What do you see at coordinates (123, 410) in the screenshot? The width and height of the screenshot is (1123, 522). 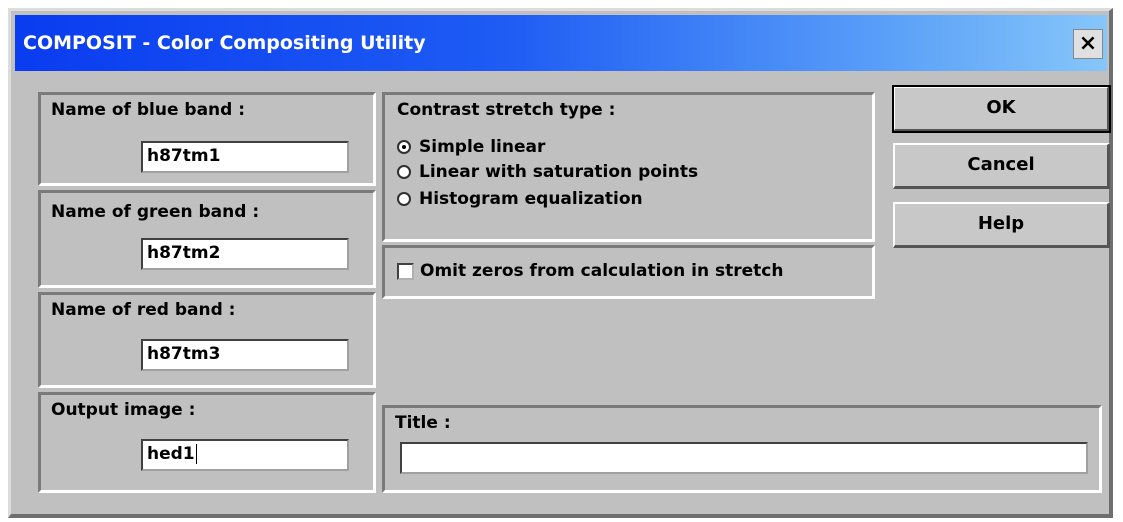 I see `output-image-label: Output image :` at bounding box center [123, 410].